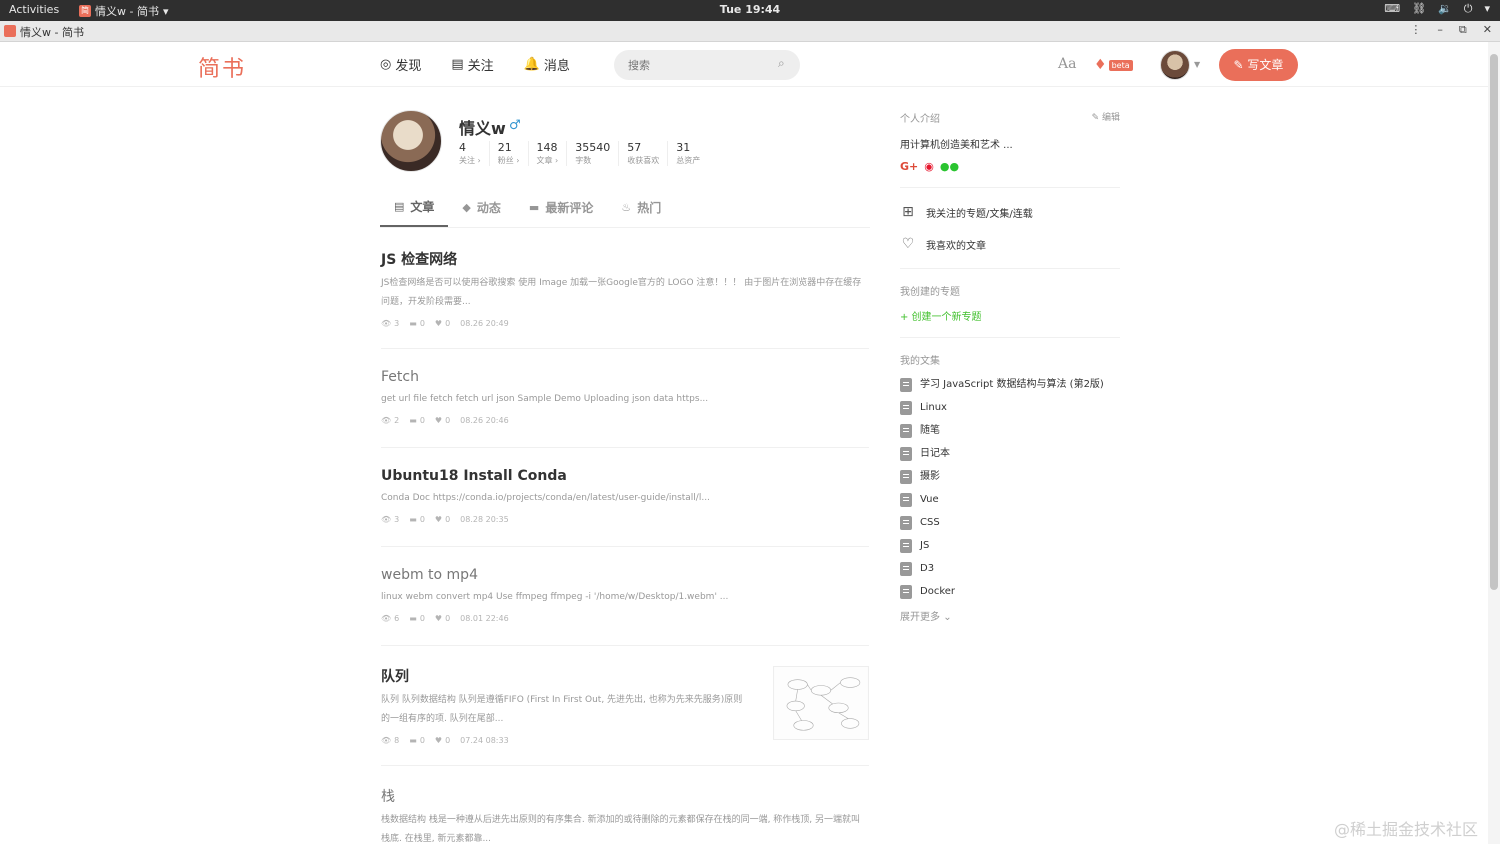 The height and width of the screenshot is (844, 1500). I want to click on stat-following: 4 关注 ›, so click(474, 153).